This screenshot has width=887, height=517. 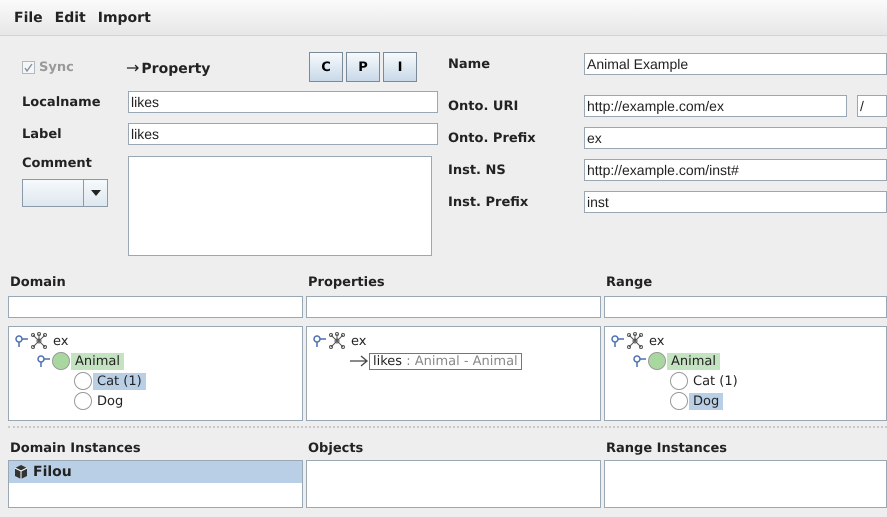 What do you see at coordinates (57, 163) in the screenshot?
I see `comment-label: Comment` at bounding box center [57, 163].